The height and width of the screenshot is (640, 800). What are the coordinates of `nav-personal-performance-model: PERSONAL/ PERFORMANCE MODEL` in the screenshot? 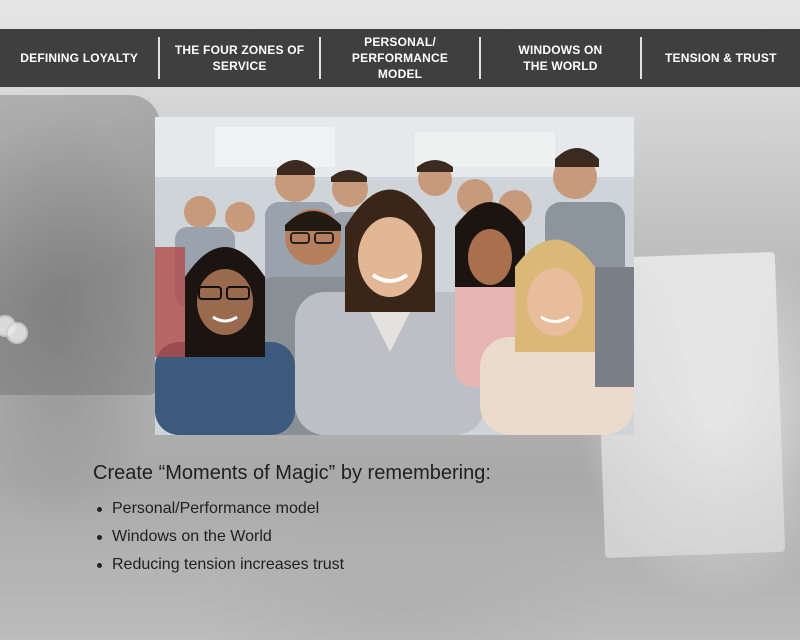 It's located at (400, 58).